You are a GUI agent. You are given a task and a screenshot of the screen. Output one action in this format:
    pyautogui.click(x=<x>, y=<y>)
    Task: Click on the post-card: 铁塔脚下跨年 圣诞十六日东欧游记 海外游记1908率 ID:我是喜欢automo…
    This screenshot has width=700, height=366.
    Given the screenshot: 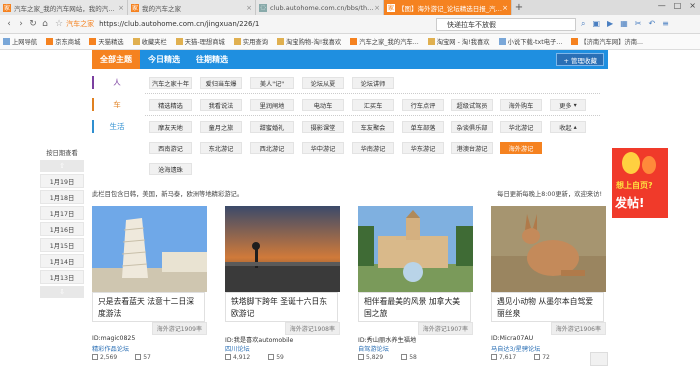 What is the action you would take?
    pyautogui.click(x=282, y=283)
    